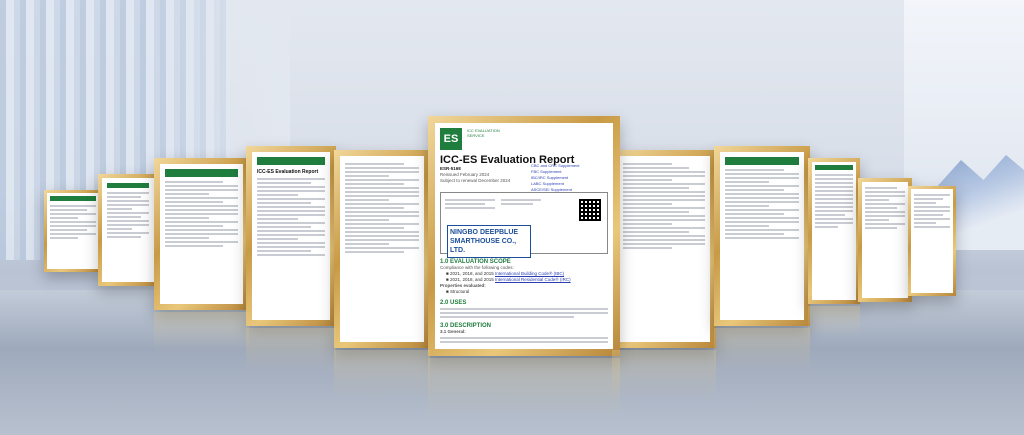  Describe the element at coordinates (453, 303) in the screenshot. I see `section-uses: 2.0 USES` at that location.